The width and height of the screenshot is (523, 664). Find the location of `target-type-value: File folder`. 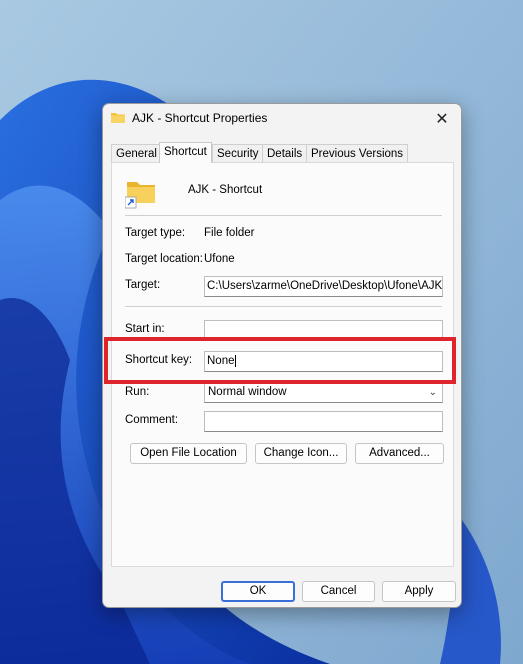

target-type-value: File folder is located at coordinates (229, 233).